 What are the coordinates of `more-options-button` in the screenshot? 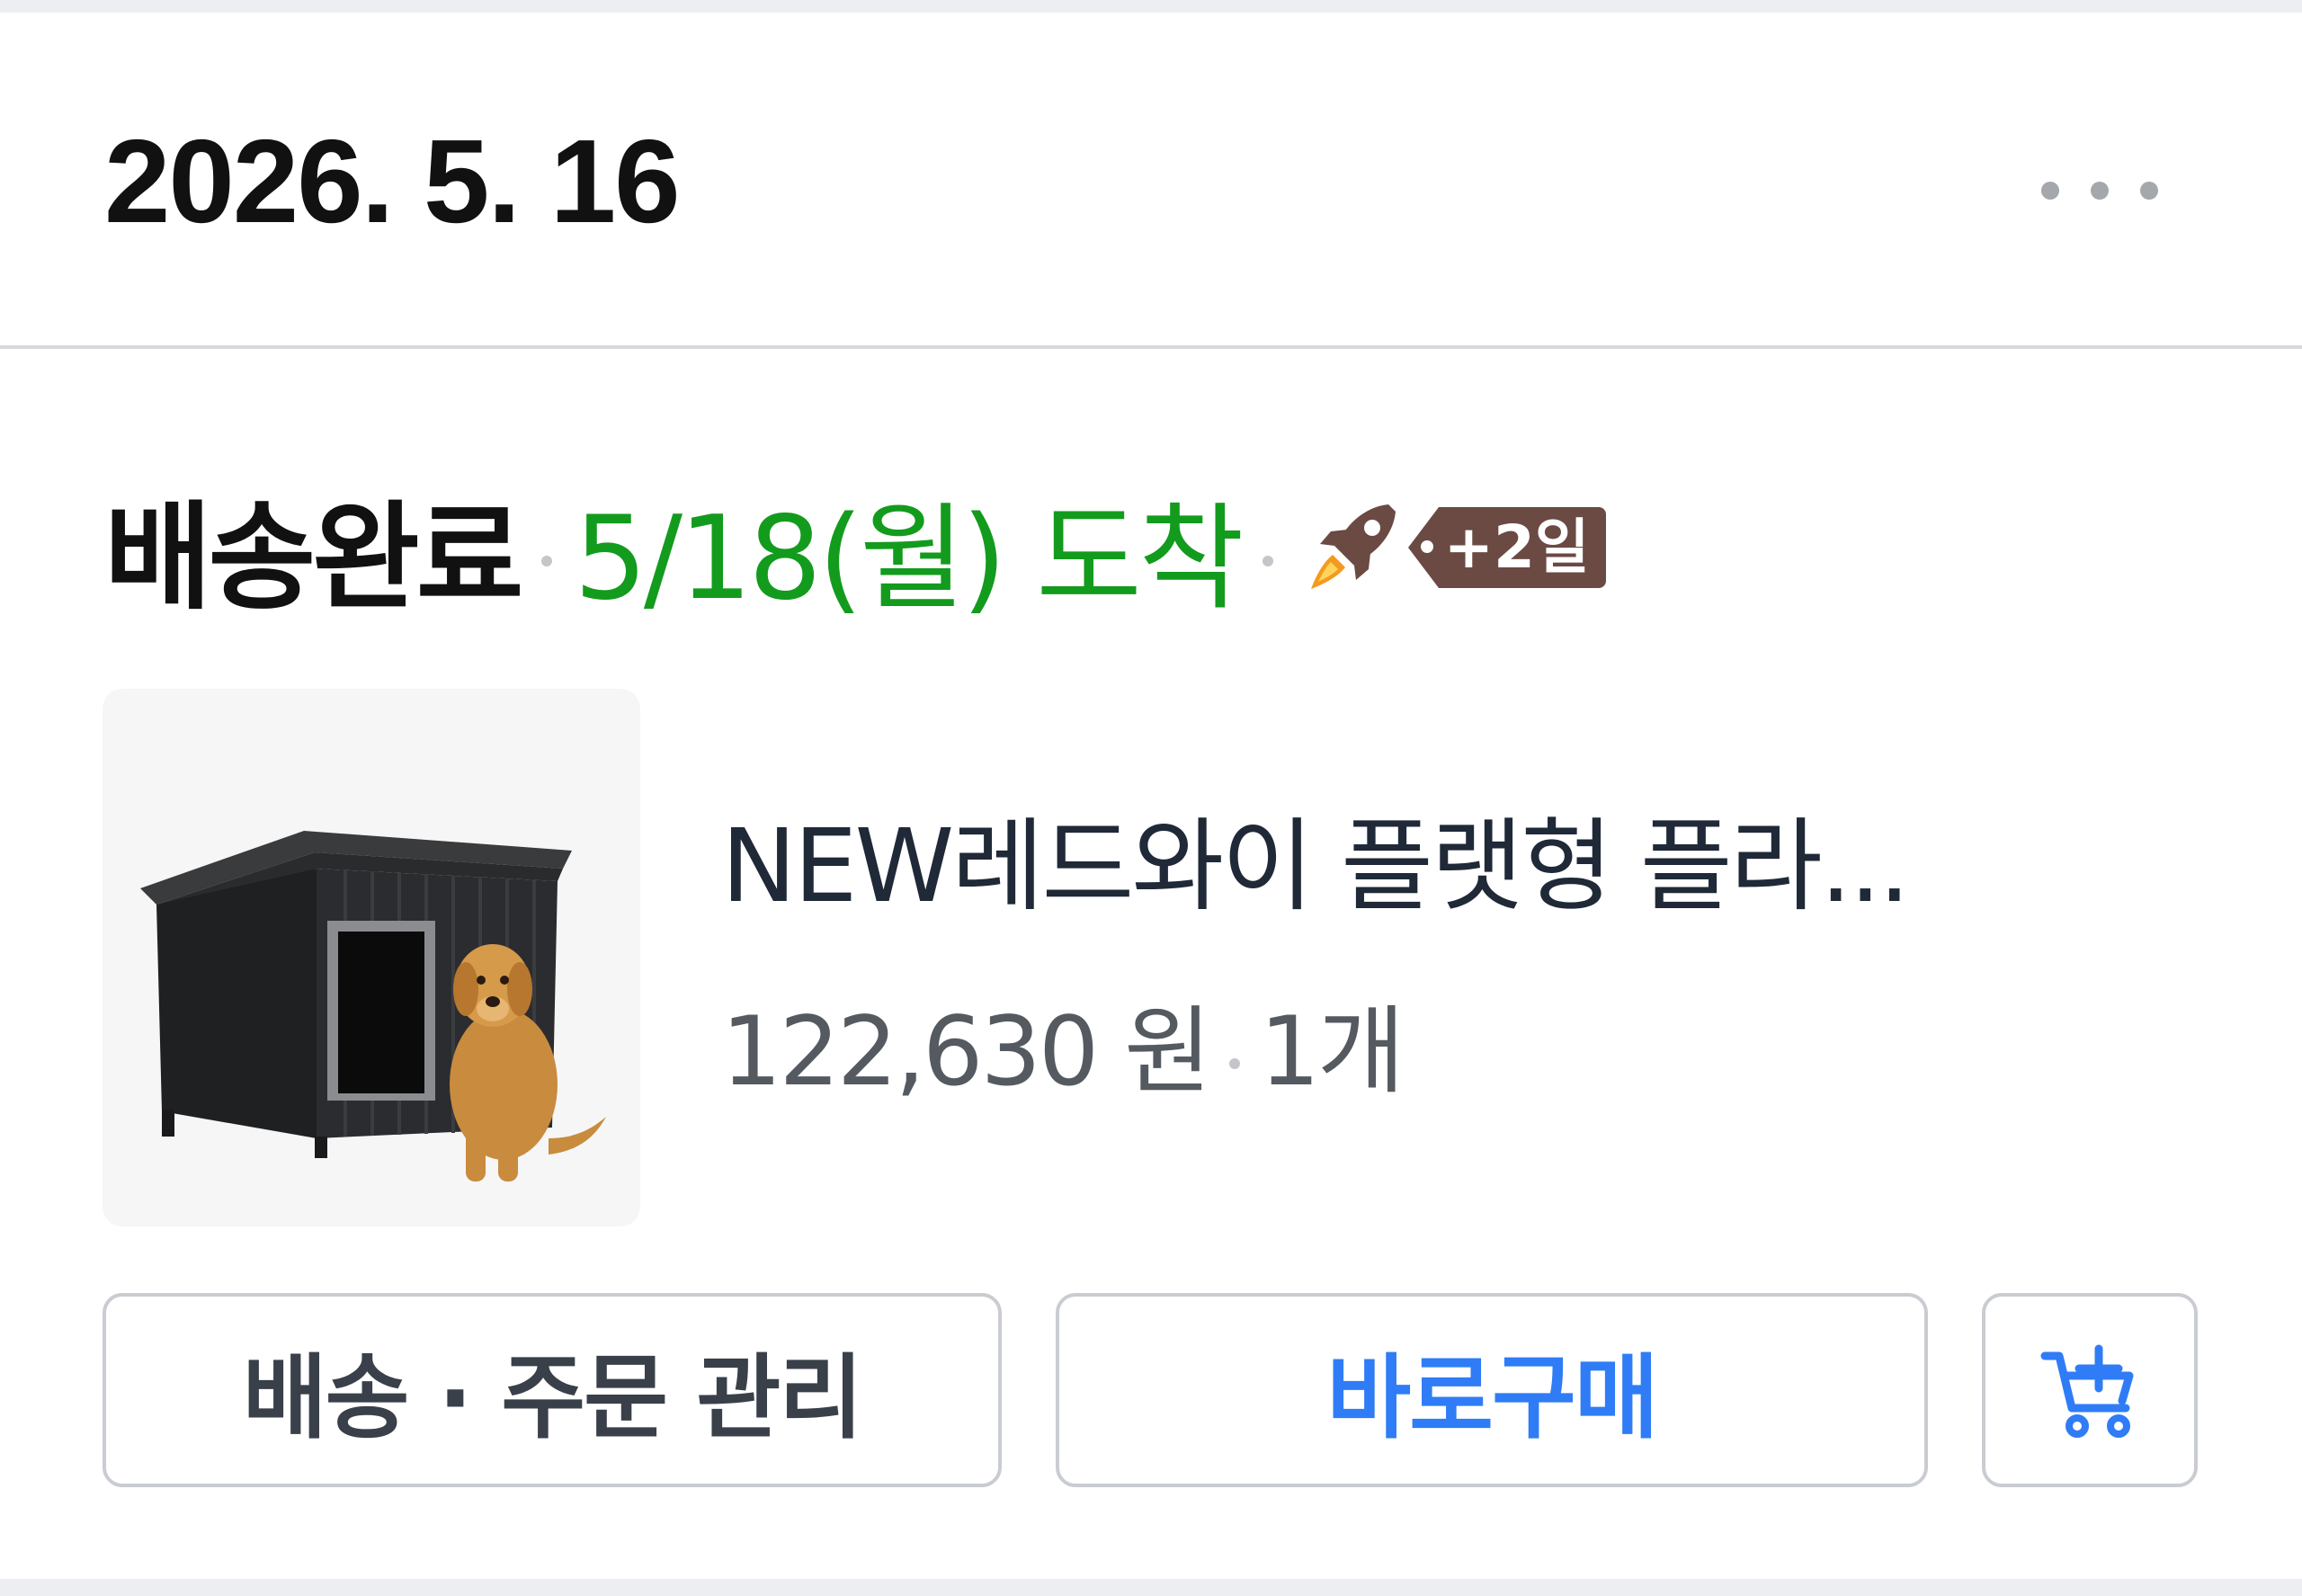 It's located at (2099, 190).